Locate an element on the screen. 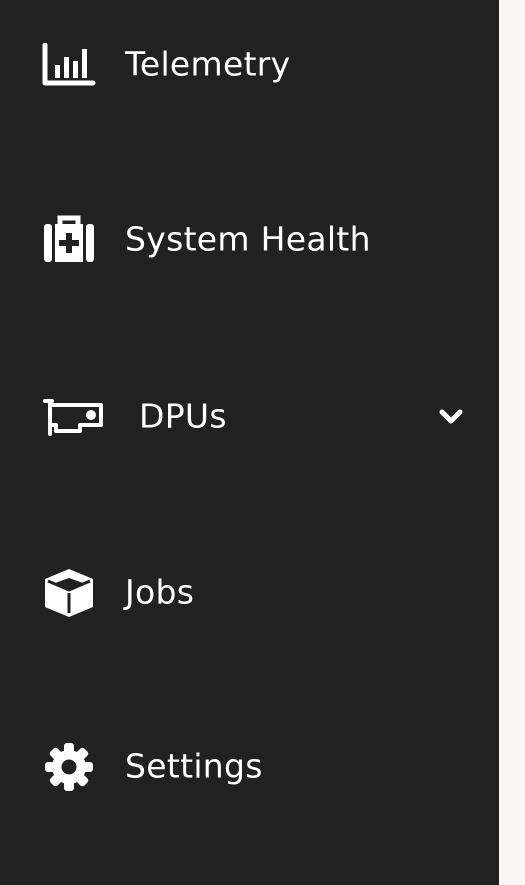 The image size is (525, 885). cube-icon is located at coordinates (69, 593).